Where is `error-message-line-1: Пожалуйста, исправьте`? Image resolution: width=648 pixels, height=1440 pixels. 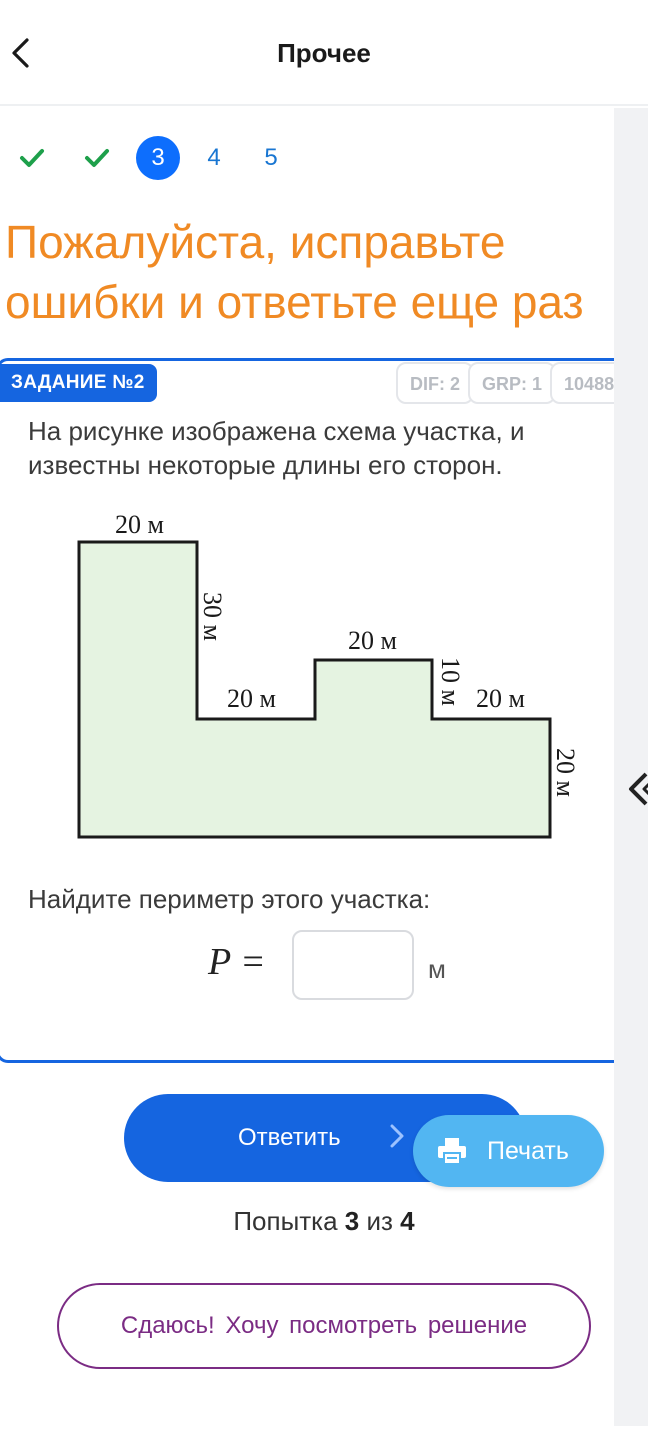 error-message-line-1: Пожалуйста, исправьте is located at coordinates (255, 242).